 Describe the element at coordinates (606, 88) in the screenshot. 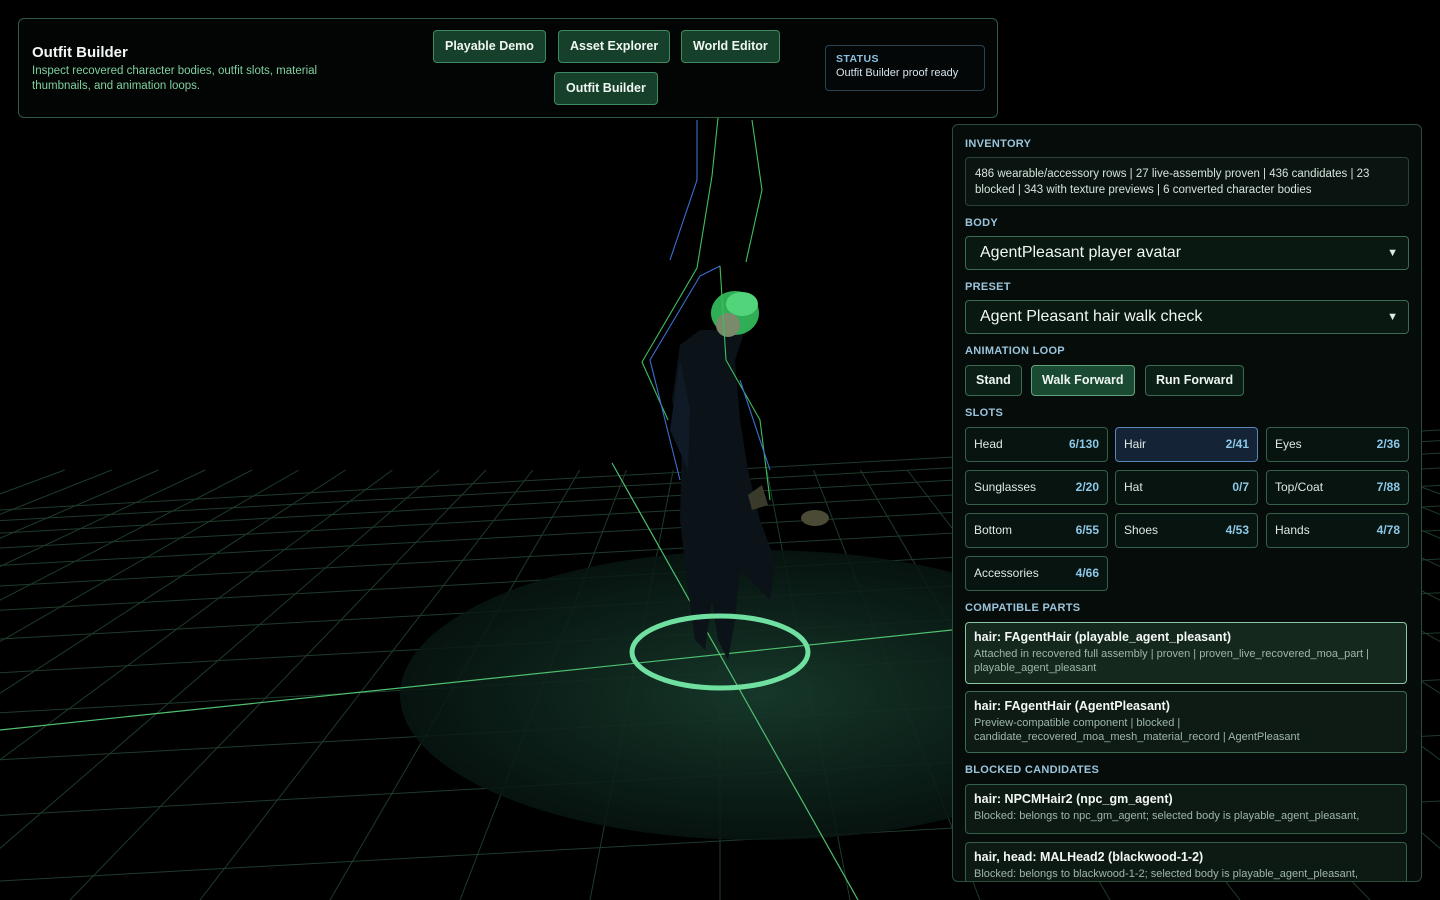

I see `nav-outfit-builder-button: Outfit Builder` at that location.